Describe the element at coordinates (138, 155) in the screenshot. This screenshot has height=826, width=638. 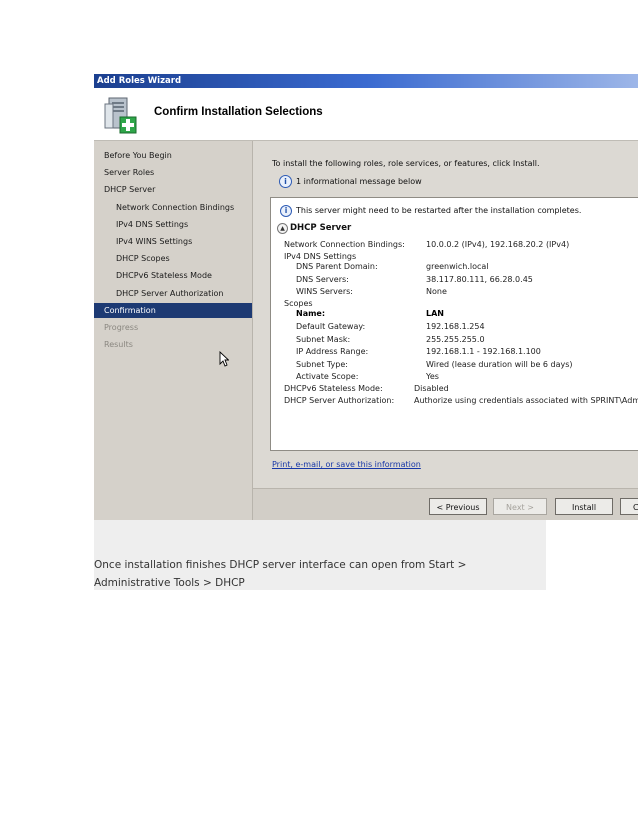
I see `nav-item-before-you-begin: Before You Begin` at that location.